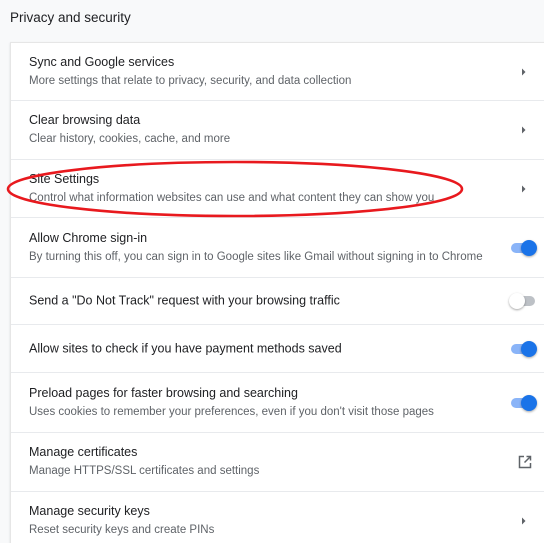 This screenshot has height=543, width=544. Describe the element at coordinates (102, 61) in the screenshot. I see `row-title: Sync and Google services` at that location.